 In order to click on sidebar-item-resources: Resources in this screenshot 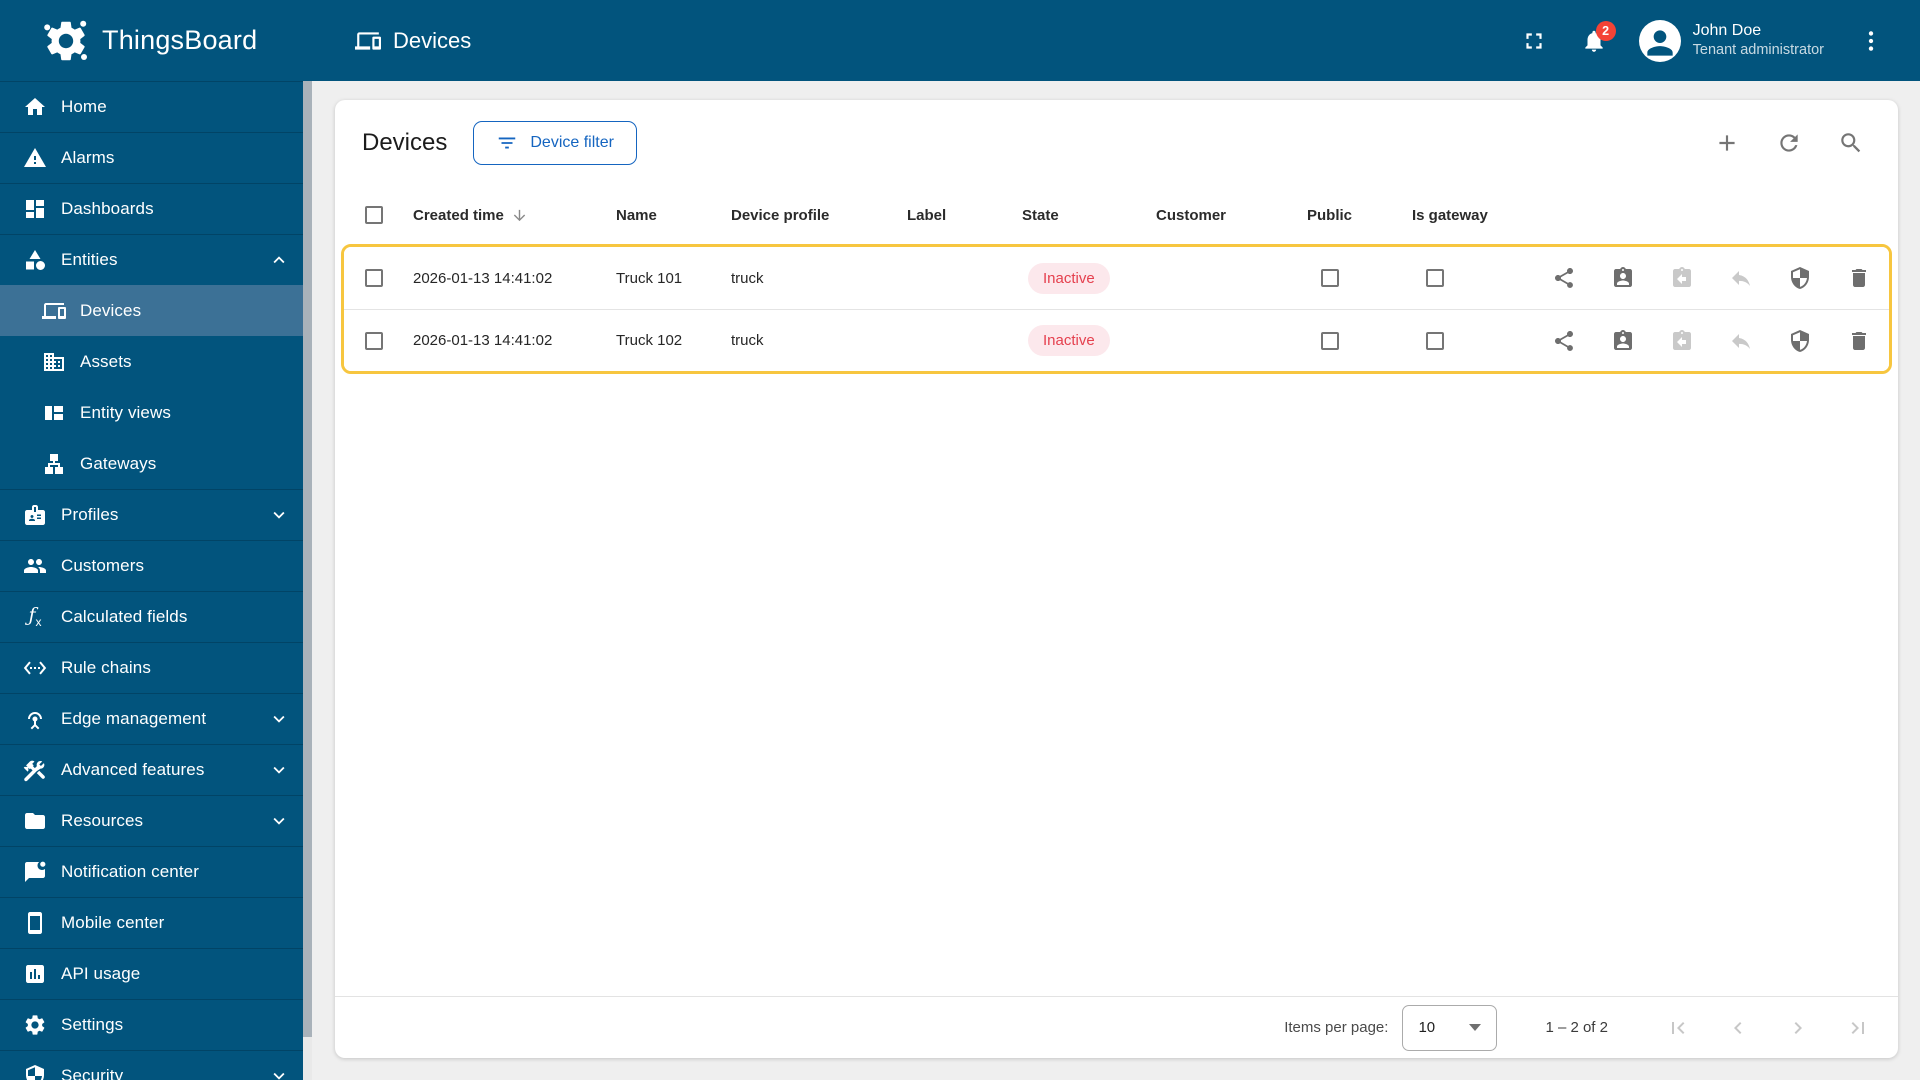, I will do `click(156, 820)`.